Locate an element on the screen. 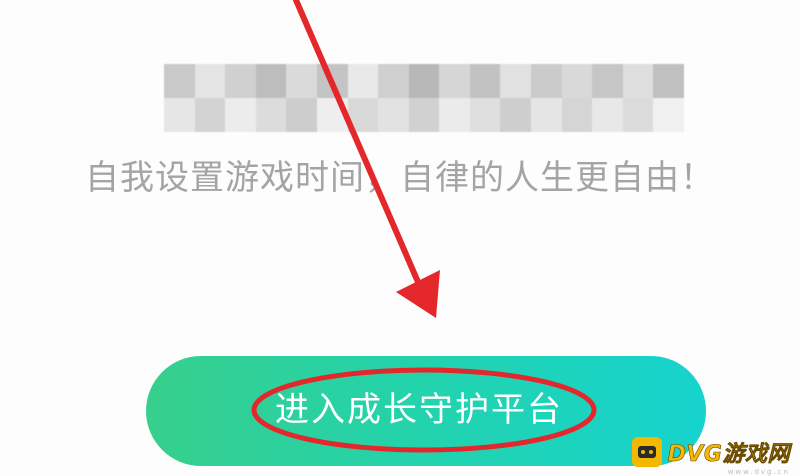  dvg-watermark: DVG游戏网 www.dvg.cn is located at coordinates (710, 456).